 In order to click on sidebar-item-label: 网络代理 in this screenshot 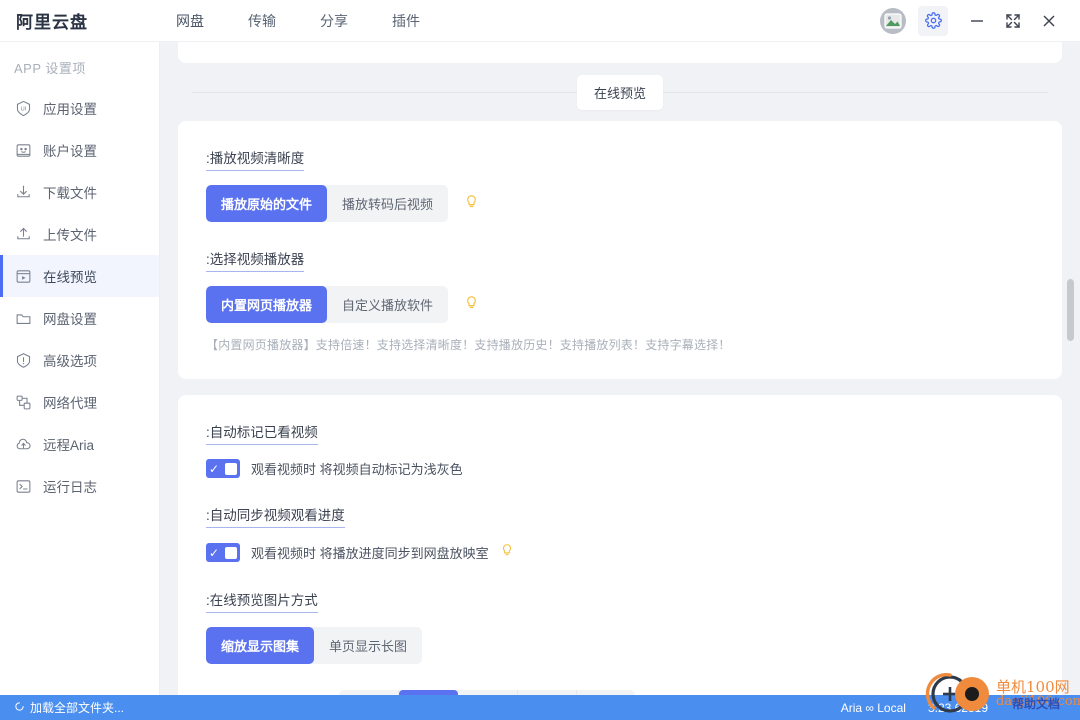, I will do `click(70, 403)`.